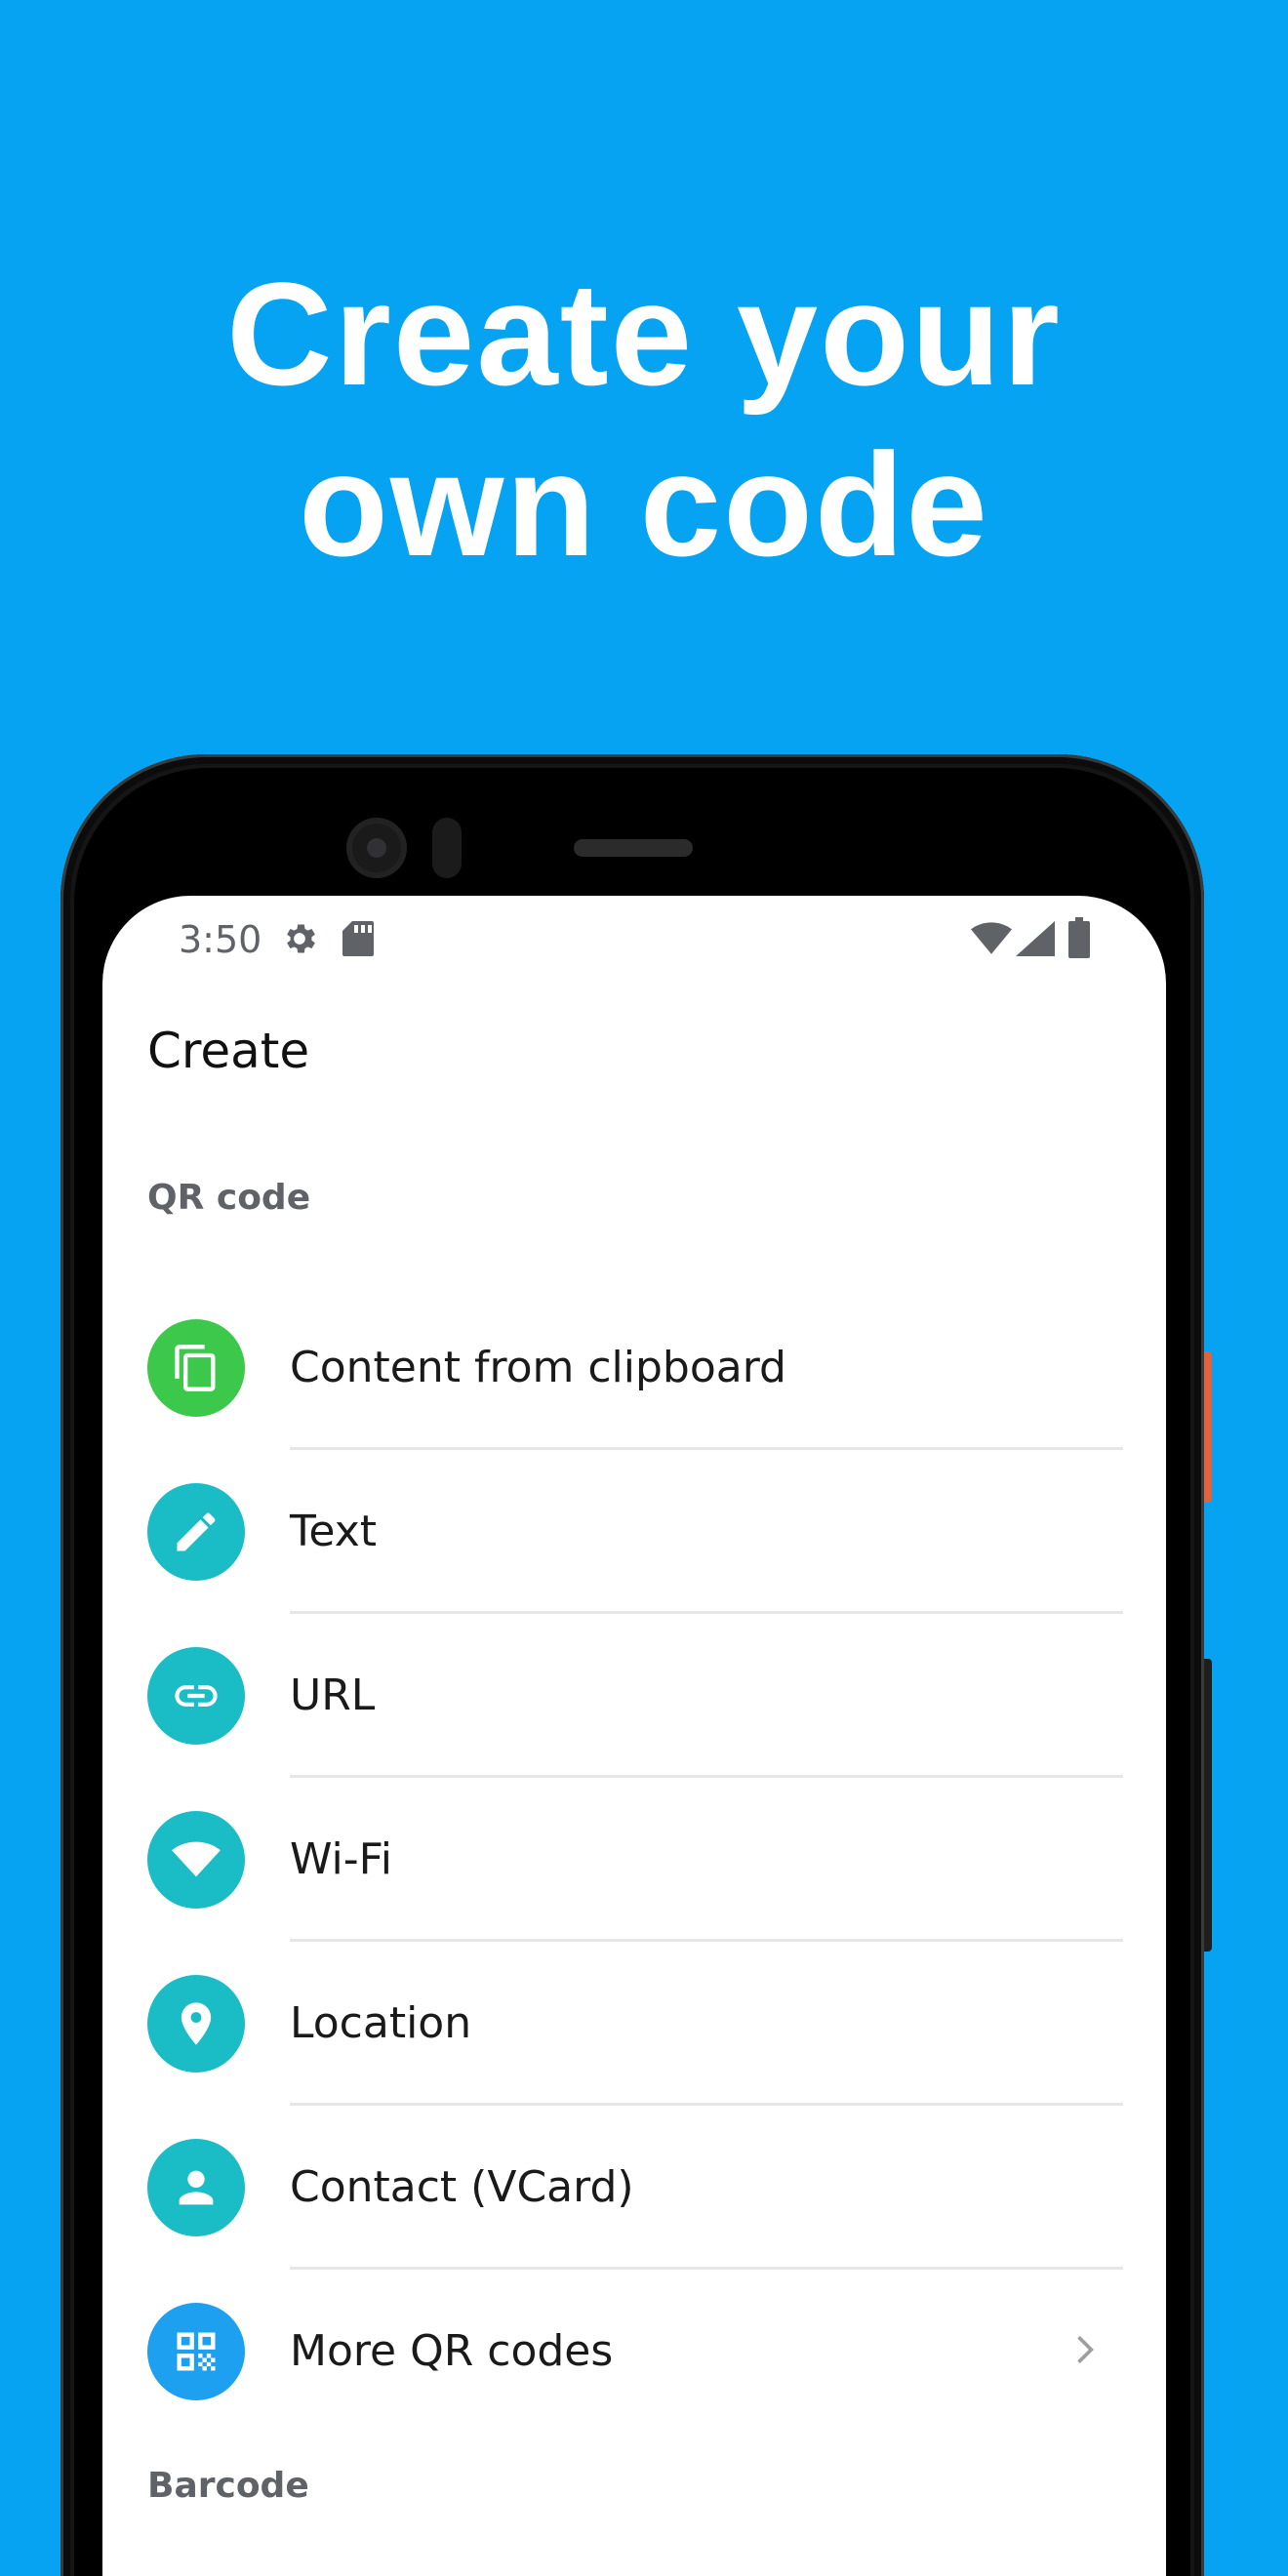 The image size is (1288, 2576). What do you see at coordinates (462, 2187) in the screenshot?
I see `list-item-label: Contact (VCard)` at bounding box center [462, 2187].